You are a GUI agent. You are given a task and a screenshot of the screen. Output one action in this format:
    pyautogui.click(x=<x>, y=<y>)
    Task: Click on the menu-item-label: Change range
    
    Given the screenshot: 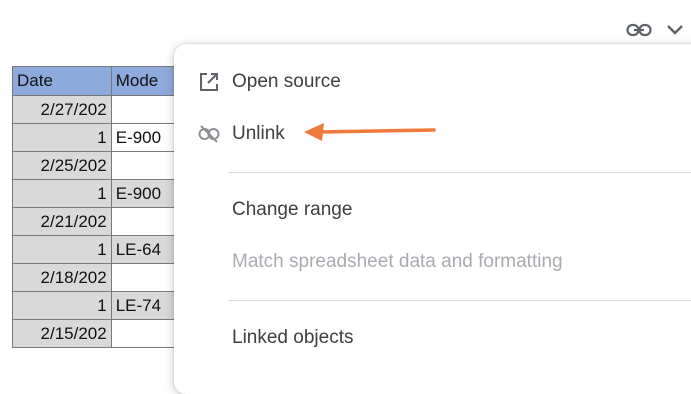 What is the action you would take?
    pyautogui.click(x=292, y=209)
    